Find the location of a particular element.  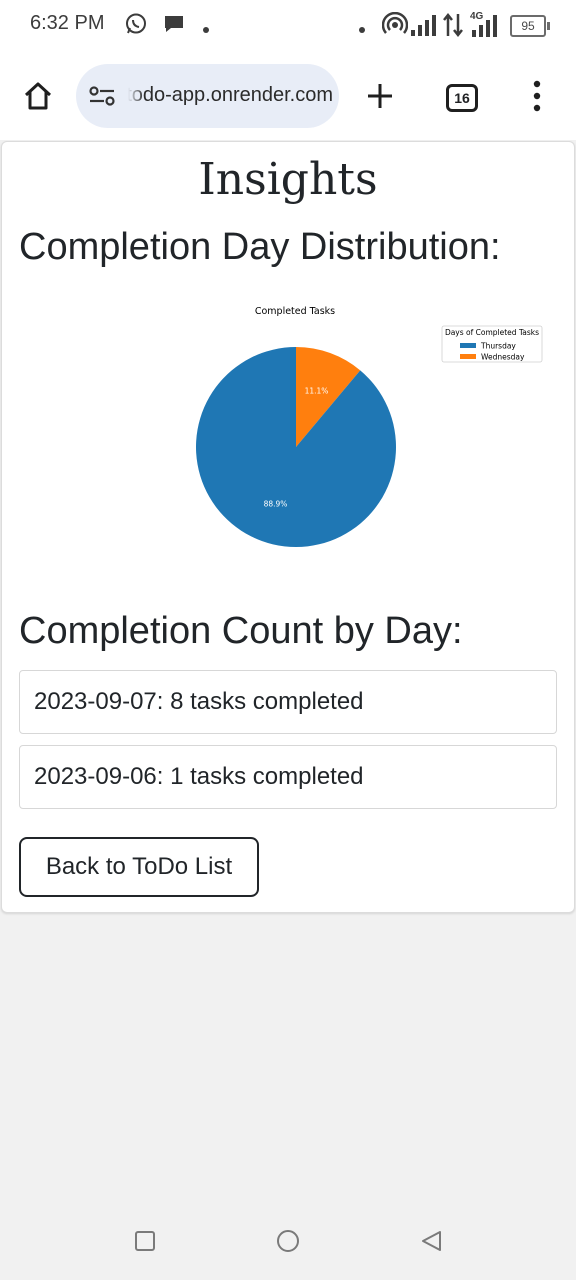

navigation-bar is located at coordinates (288, 1235).